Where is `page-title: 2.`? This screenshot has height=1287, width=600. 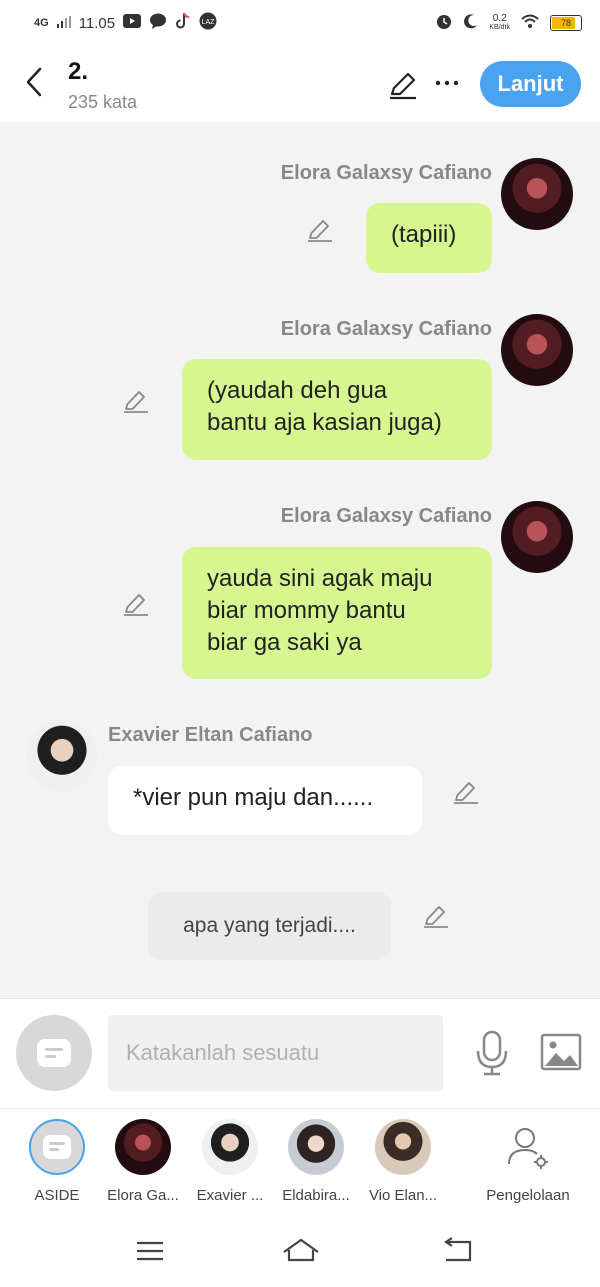 page-title: 2. is located at coordinates (78, 71).